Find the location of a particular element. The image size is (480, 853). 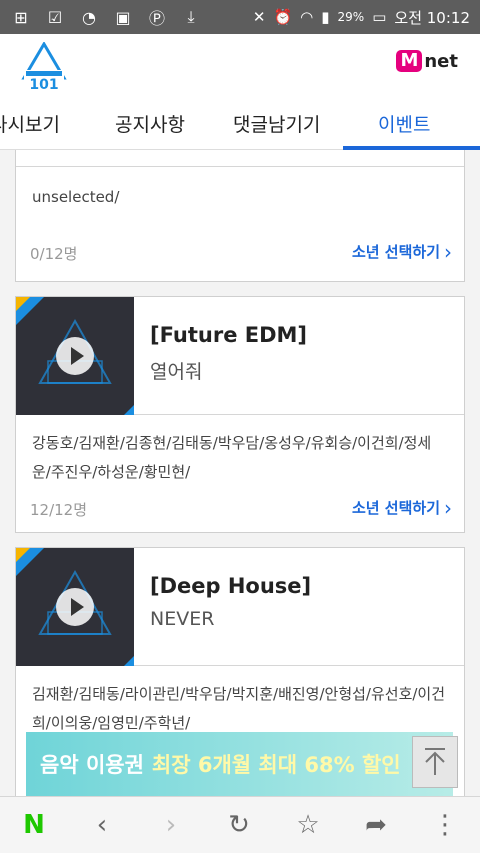

more-button: ⋮ is located at coordinates (445, 825).